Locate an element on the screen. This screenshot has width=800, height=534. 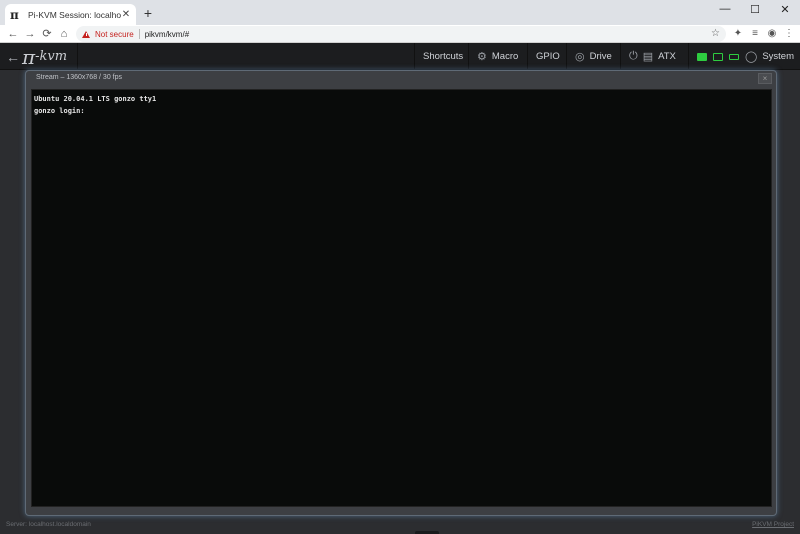
omnibox-separator is located at coordinates (139, 34).